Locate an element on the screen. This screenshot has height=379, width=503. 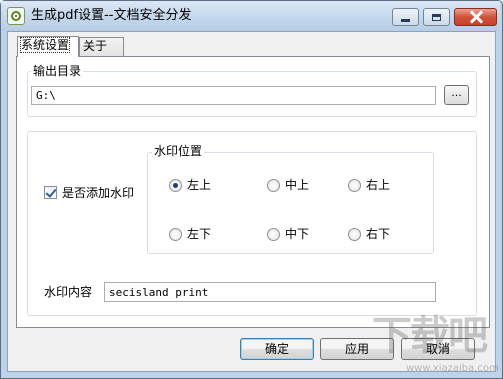
watermark-content-input is located at coordinates (270, 292).